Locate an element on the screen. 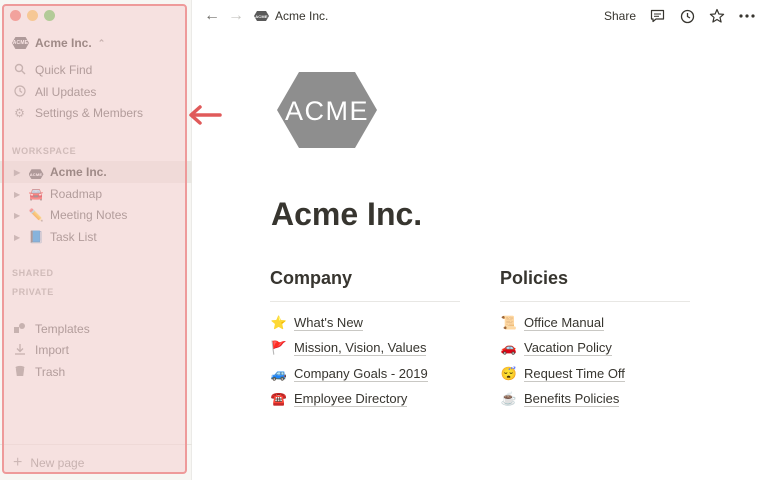 The image size is (768, 480). blue-book-icon: 📘 is located at coordinates (36, 237).